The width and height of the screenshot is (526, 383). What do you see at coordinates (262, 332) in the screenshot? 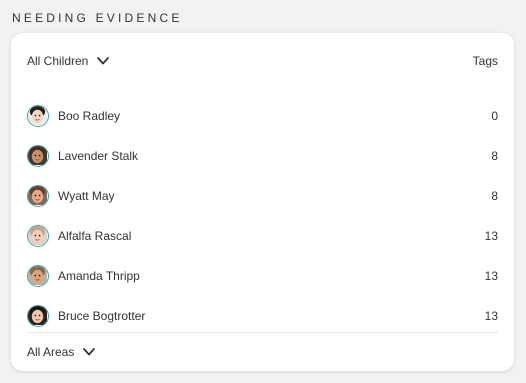
I see `divider` at bounding box center [262, 332].